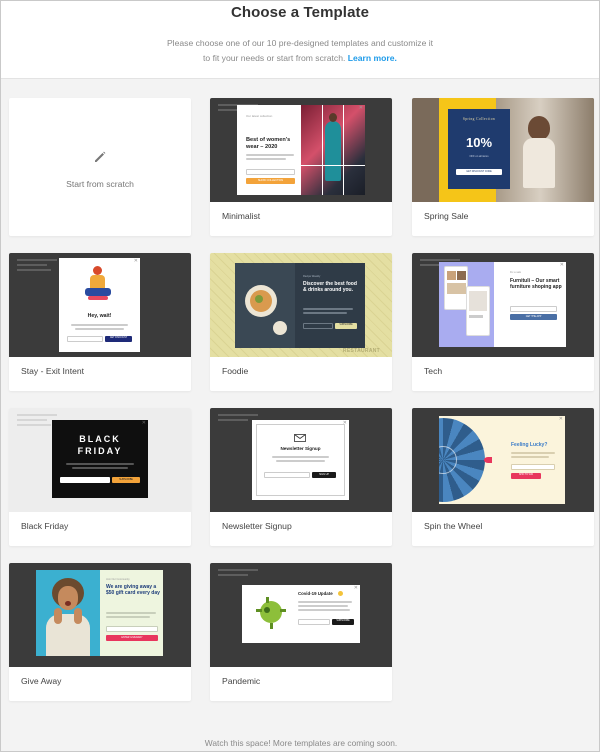 This screenshot has width=600, height=752. What do you see at coordinates (118, 579) in the screenshot?
I see `popup-eyebrow: Join Our Community` at bounding box center [118, 579].